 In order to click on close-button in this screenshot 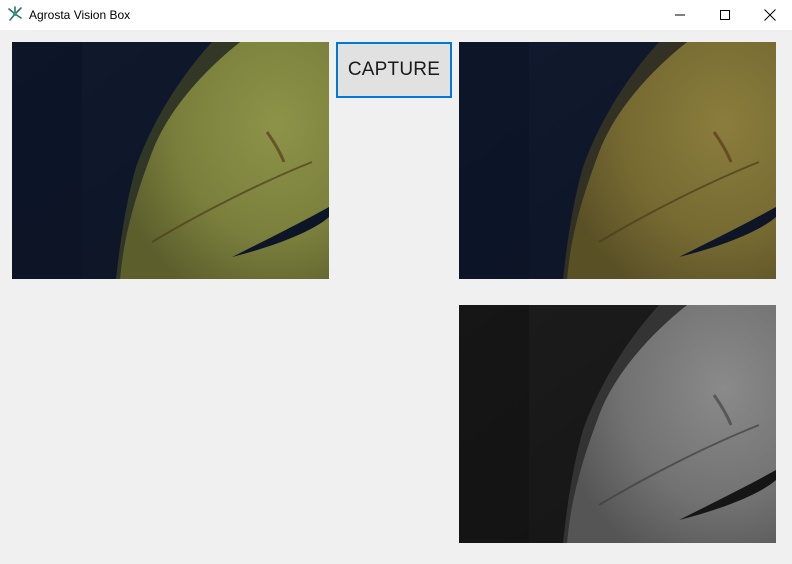, I will do `click(769, 15)`.